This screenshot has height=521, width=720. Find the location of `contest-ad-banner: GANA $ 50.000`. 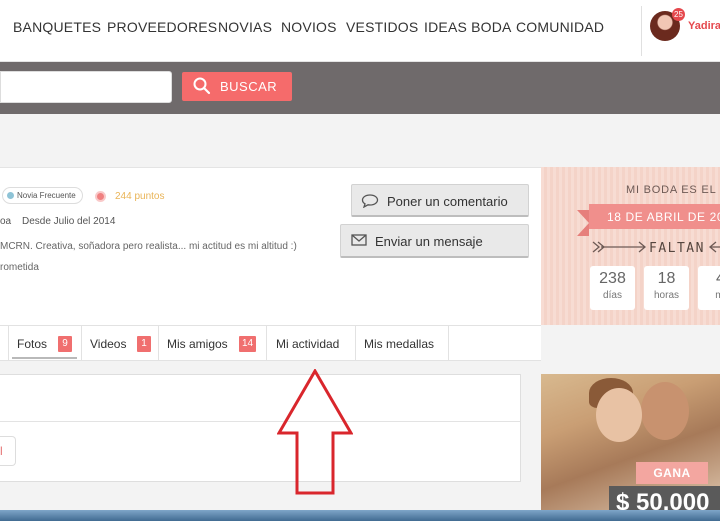

contest-ad-banner: GANA $ 50.000 is located at coordinates (630, 447).